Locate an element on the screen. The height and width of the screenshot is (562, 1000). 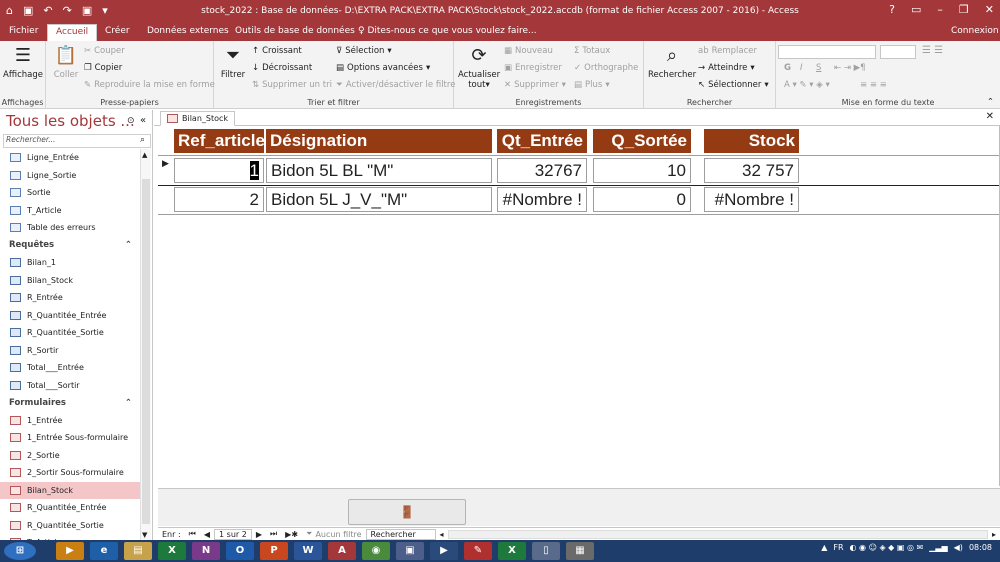
network-icon: ▁▃▅ is located at coordinates (938, 547).